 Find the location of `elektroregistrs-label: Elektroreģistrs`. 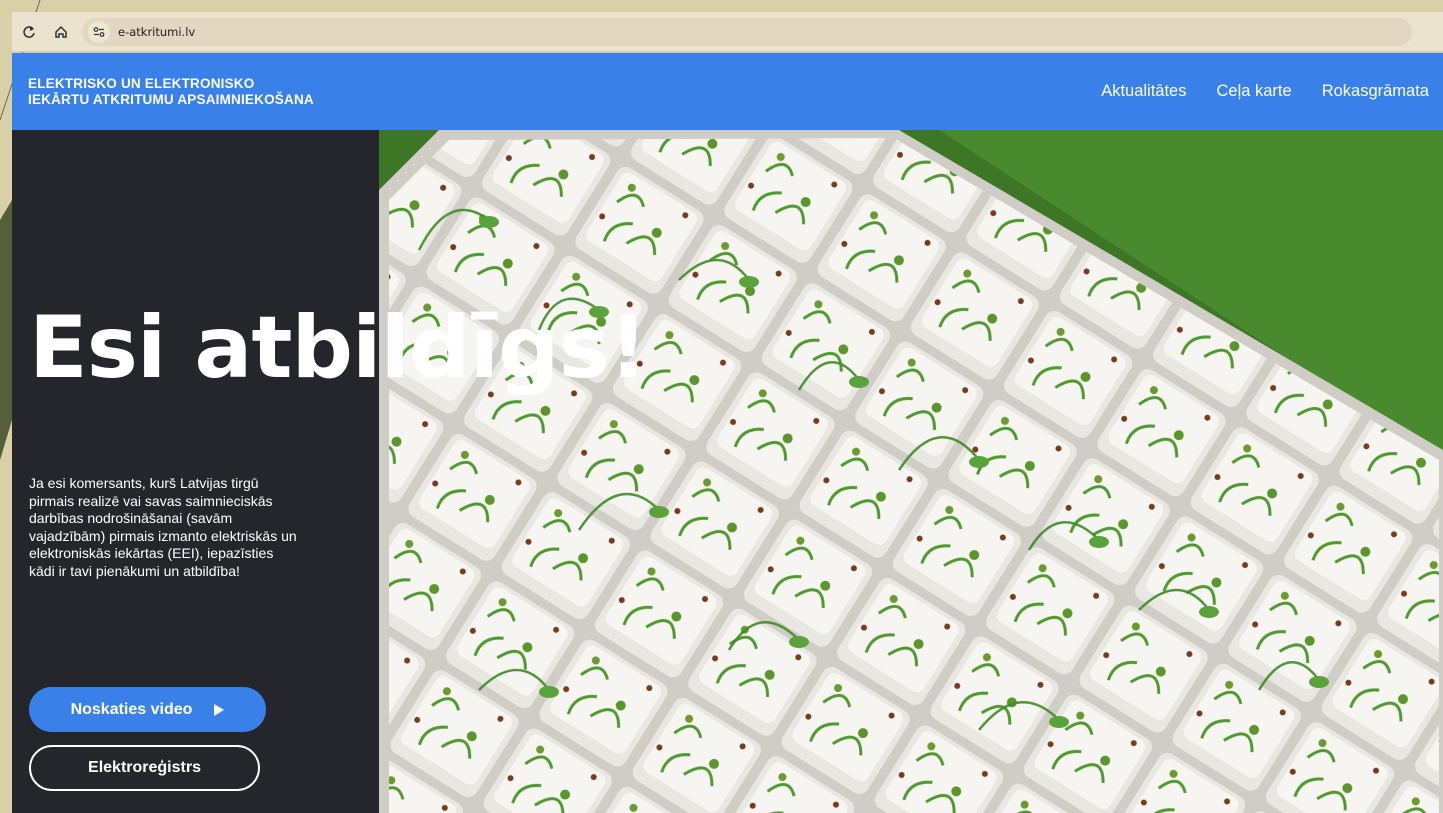

elektroregistrs-label: Elektroreģistrs is located at coordinates (144, 767).